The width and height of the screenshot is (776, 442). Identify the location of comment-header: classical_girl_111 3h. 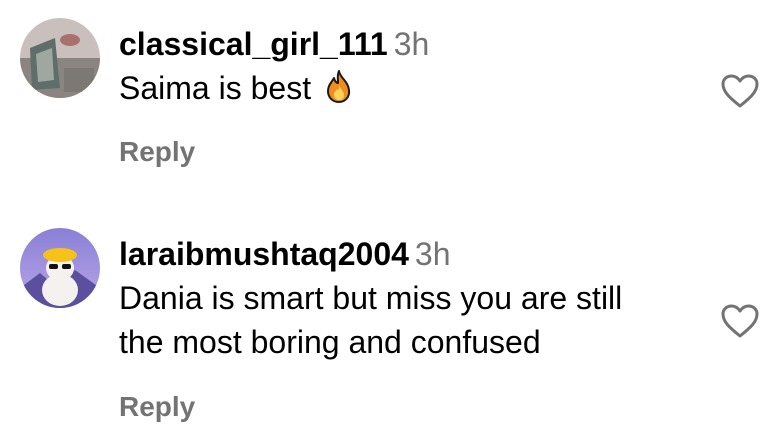
(409, 44).